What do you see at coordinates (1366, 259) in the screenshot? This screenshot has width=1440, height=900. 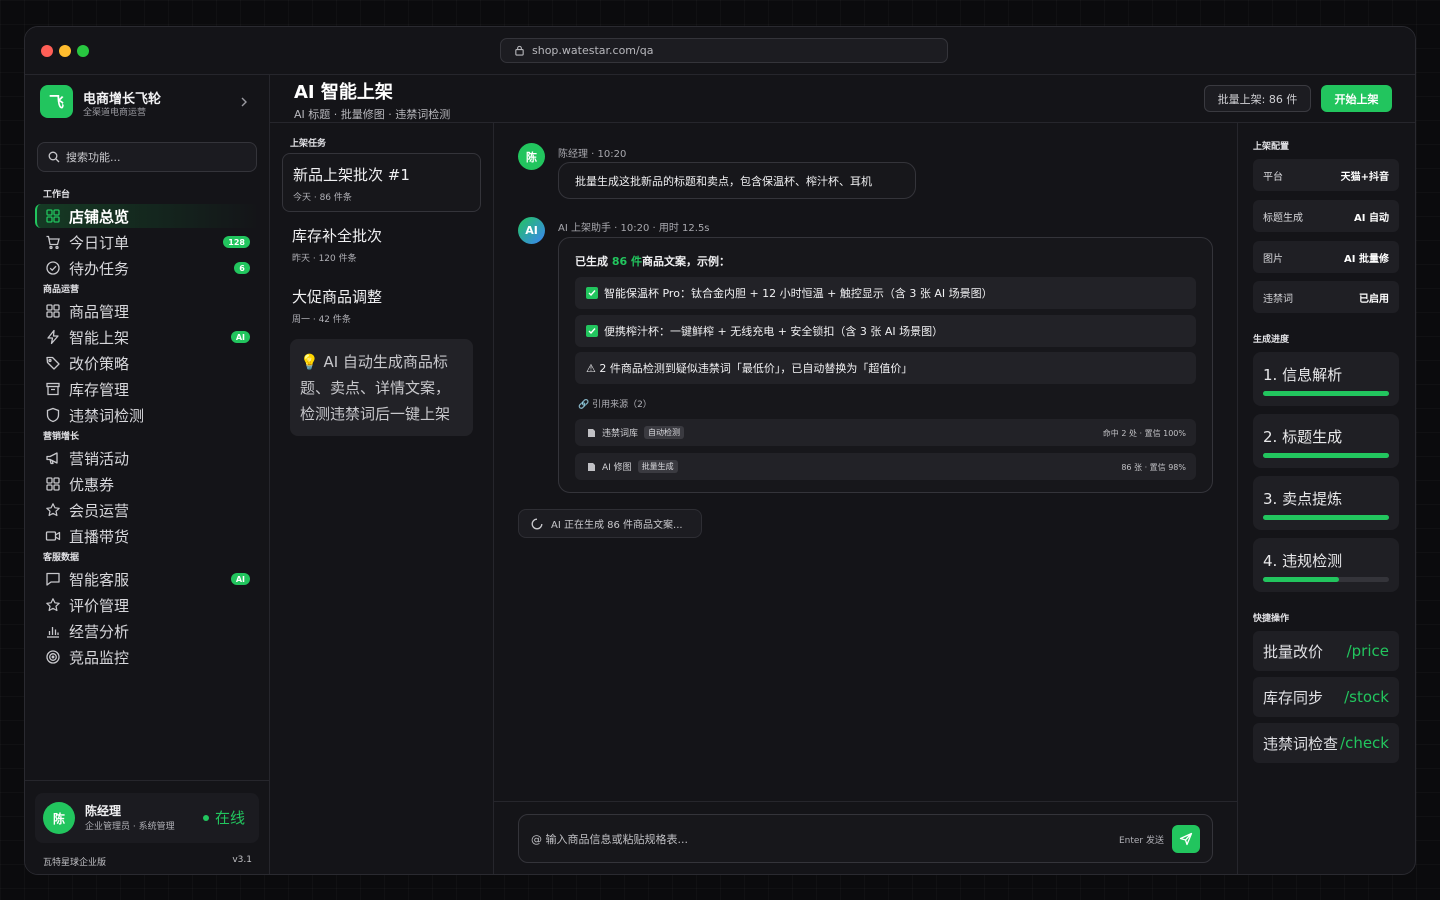 I see `config-value: AI 批量修` at bounding box center [1366, 259].